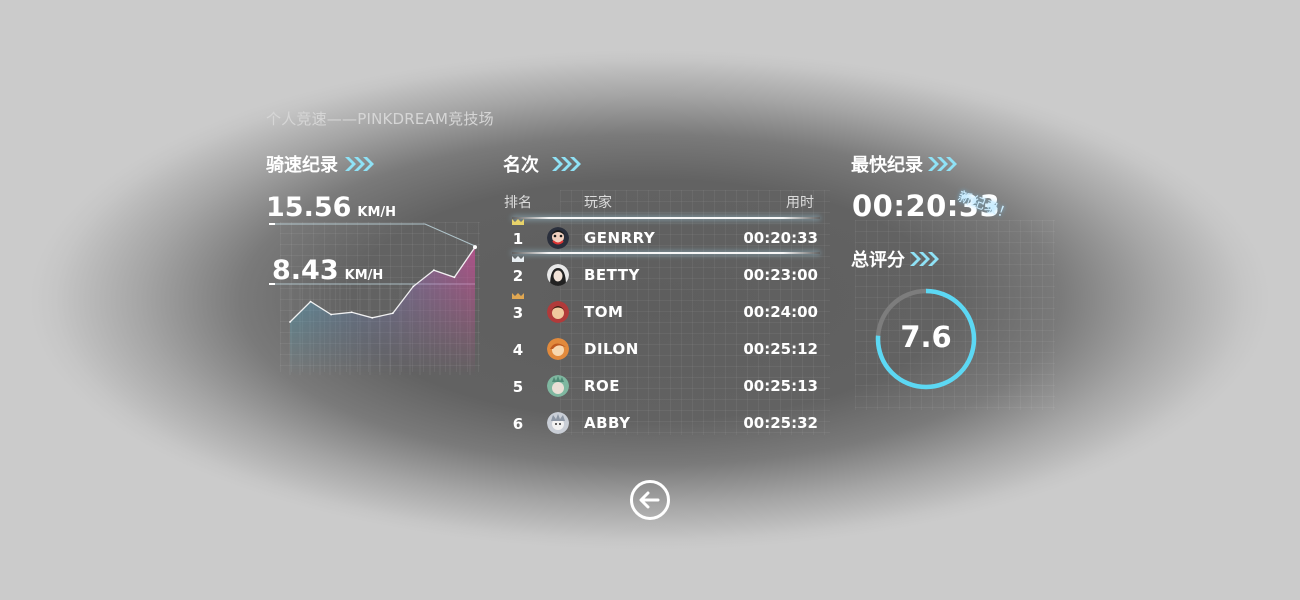  Describe the element at coordinates (542, 164) in the screenshot. I see `ranking-title: 名次` at that location.